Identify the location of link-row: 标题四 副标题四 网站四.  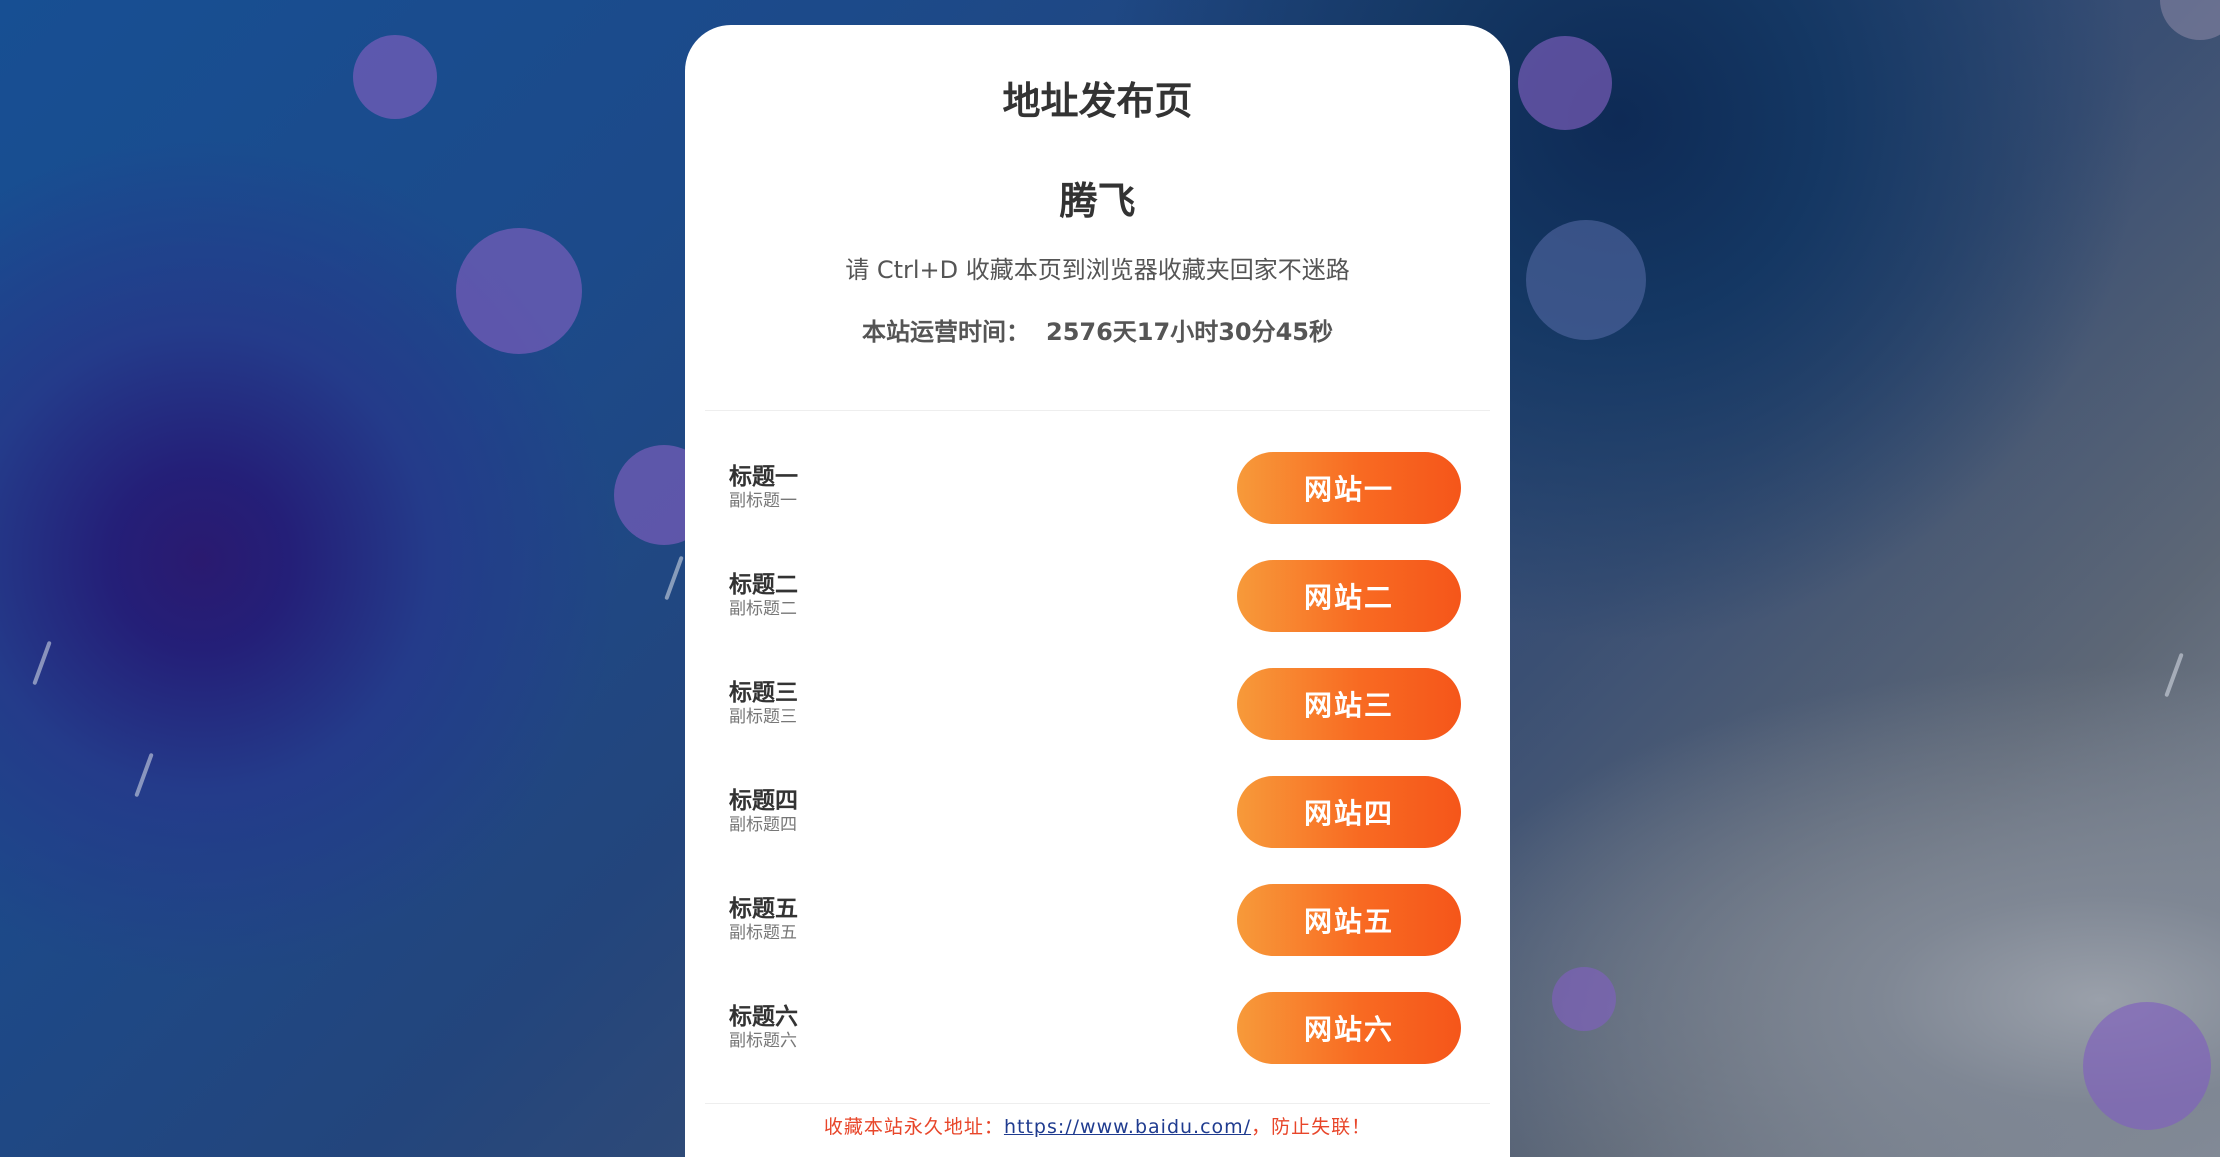
(1097, 812).